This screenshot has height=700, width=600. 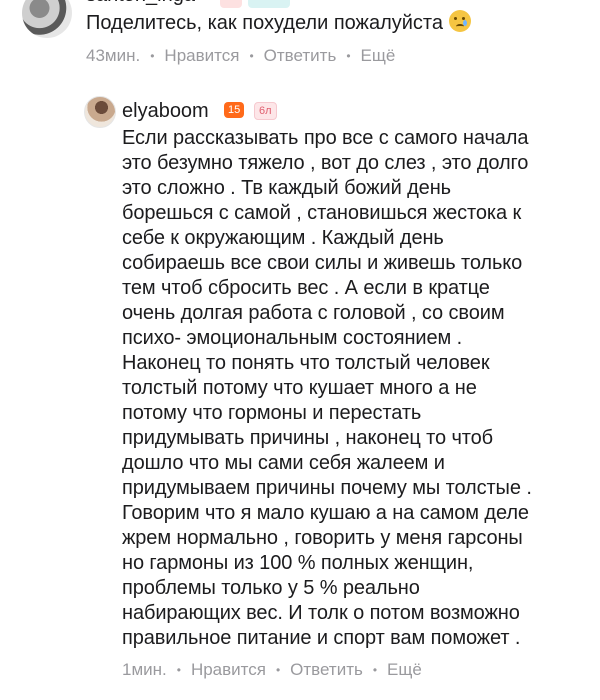 I want to click on status-badge: 6л, so click(x=265, y=111).